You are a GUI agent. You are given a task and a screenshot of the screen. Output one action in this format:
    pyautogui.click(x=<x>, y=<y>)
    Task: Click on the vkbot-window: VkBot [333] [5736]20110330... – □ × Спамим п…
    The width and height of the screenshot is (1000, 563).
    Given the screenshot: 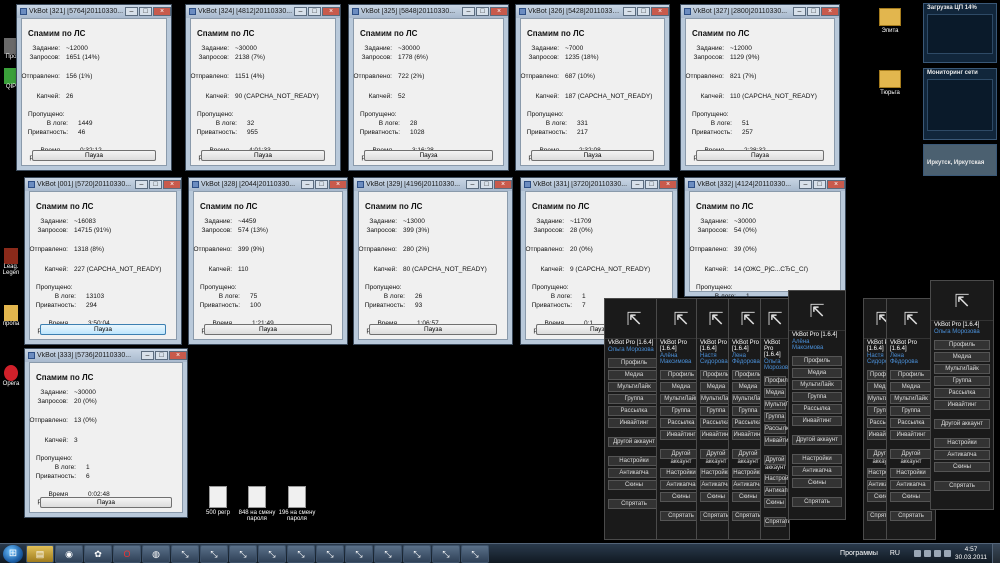 What is the action you would take?
    pyautogui.click(x=106, y=433)
    